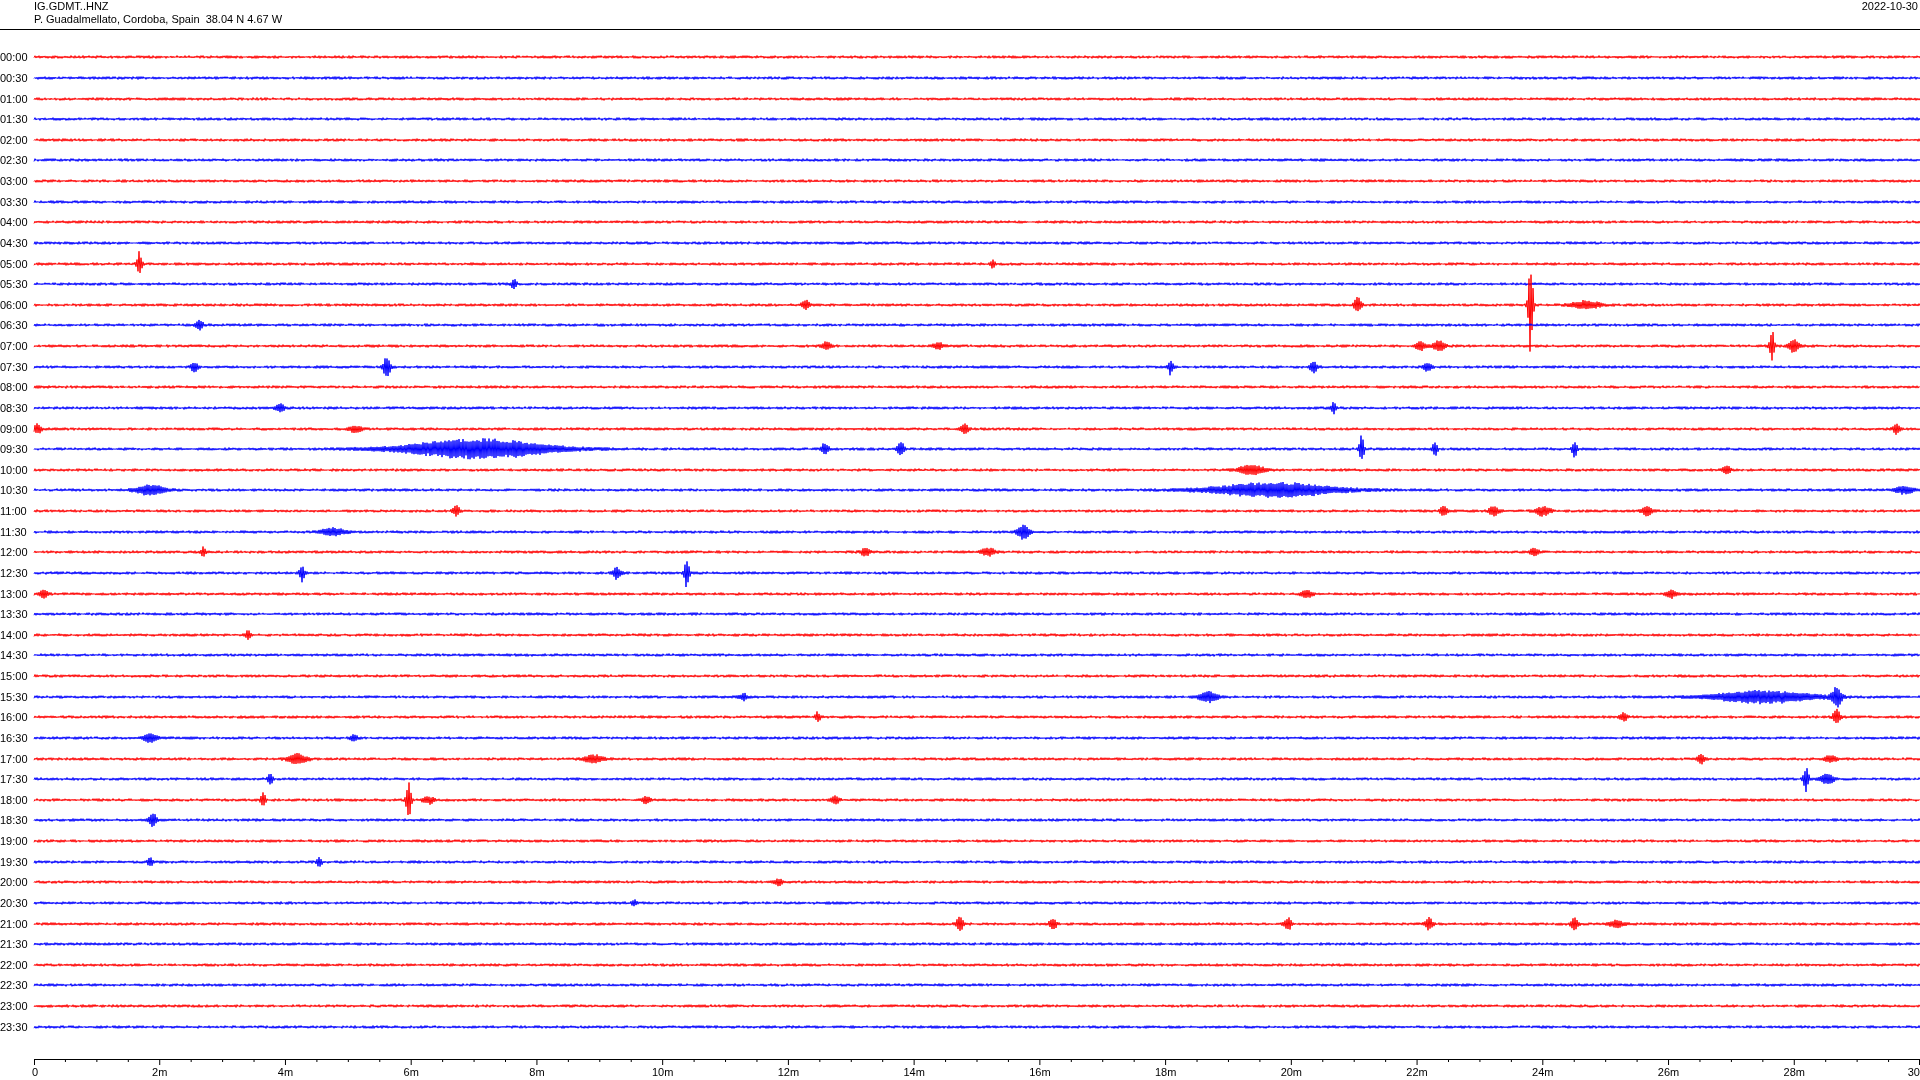  Describe the element at coordinates (14, 985) in the screenshot. I see `time-label: 22:30` at that location.